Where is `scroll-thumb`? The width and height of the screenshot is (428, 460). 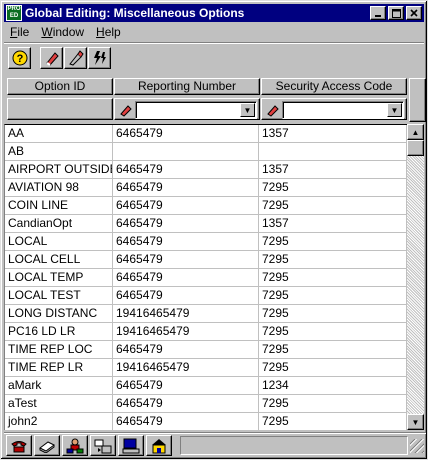 scroll-thumb is located at coordinates (415, 148).